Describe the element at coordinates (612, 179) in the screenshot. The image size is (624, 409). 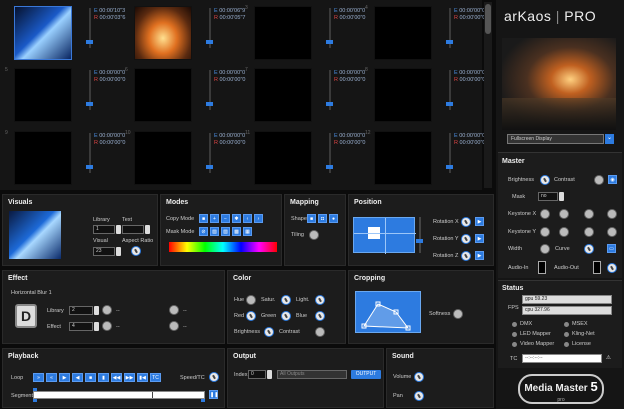
I see `master-toggle-button: ◉` at that location.